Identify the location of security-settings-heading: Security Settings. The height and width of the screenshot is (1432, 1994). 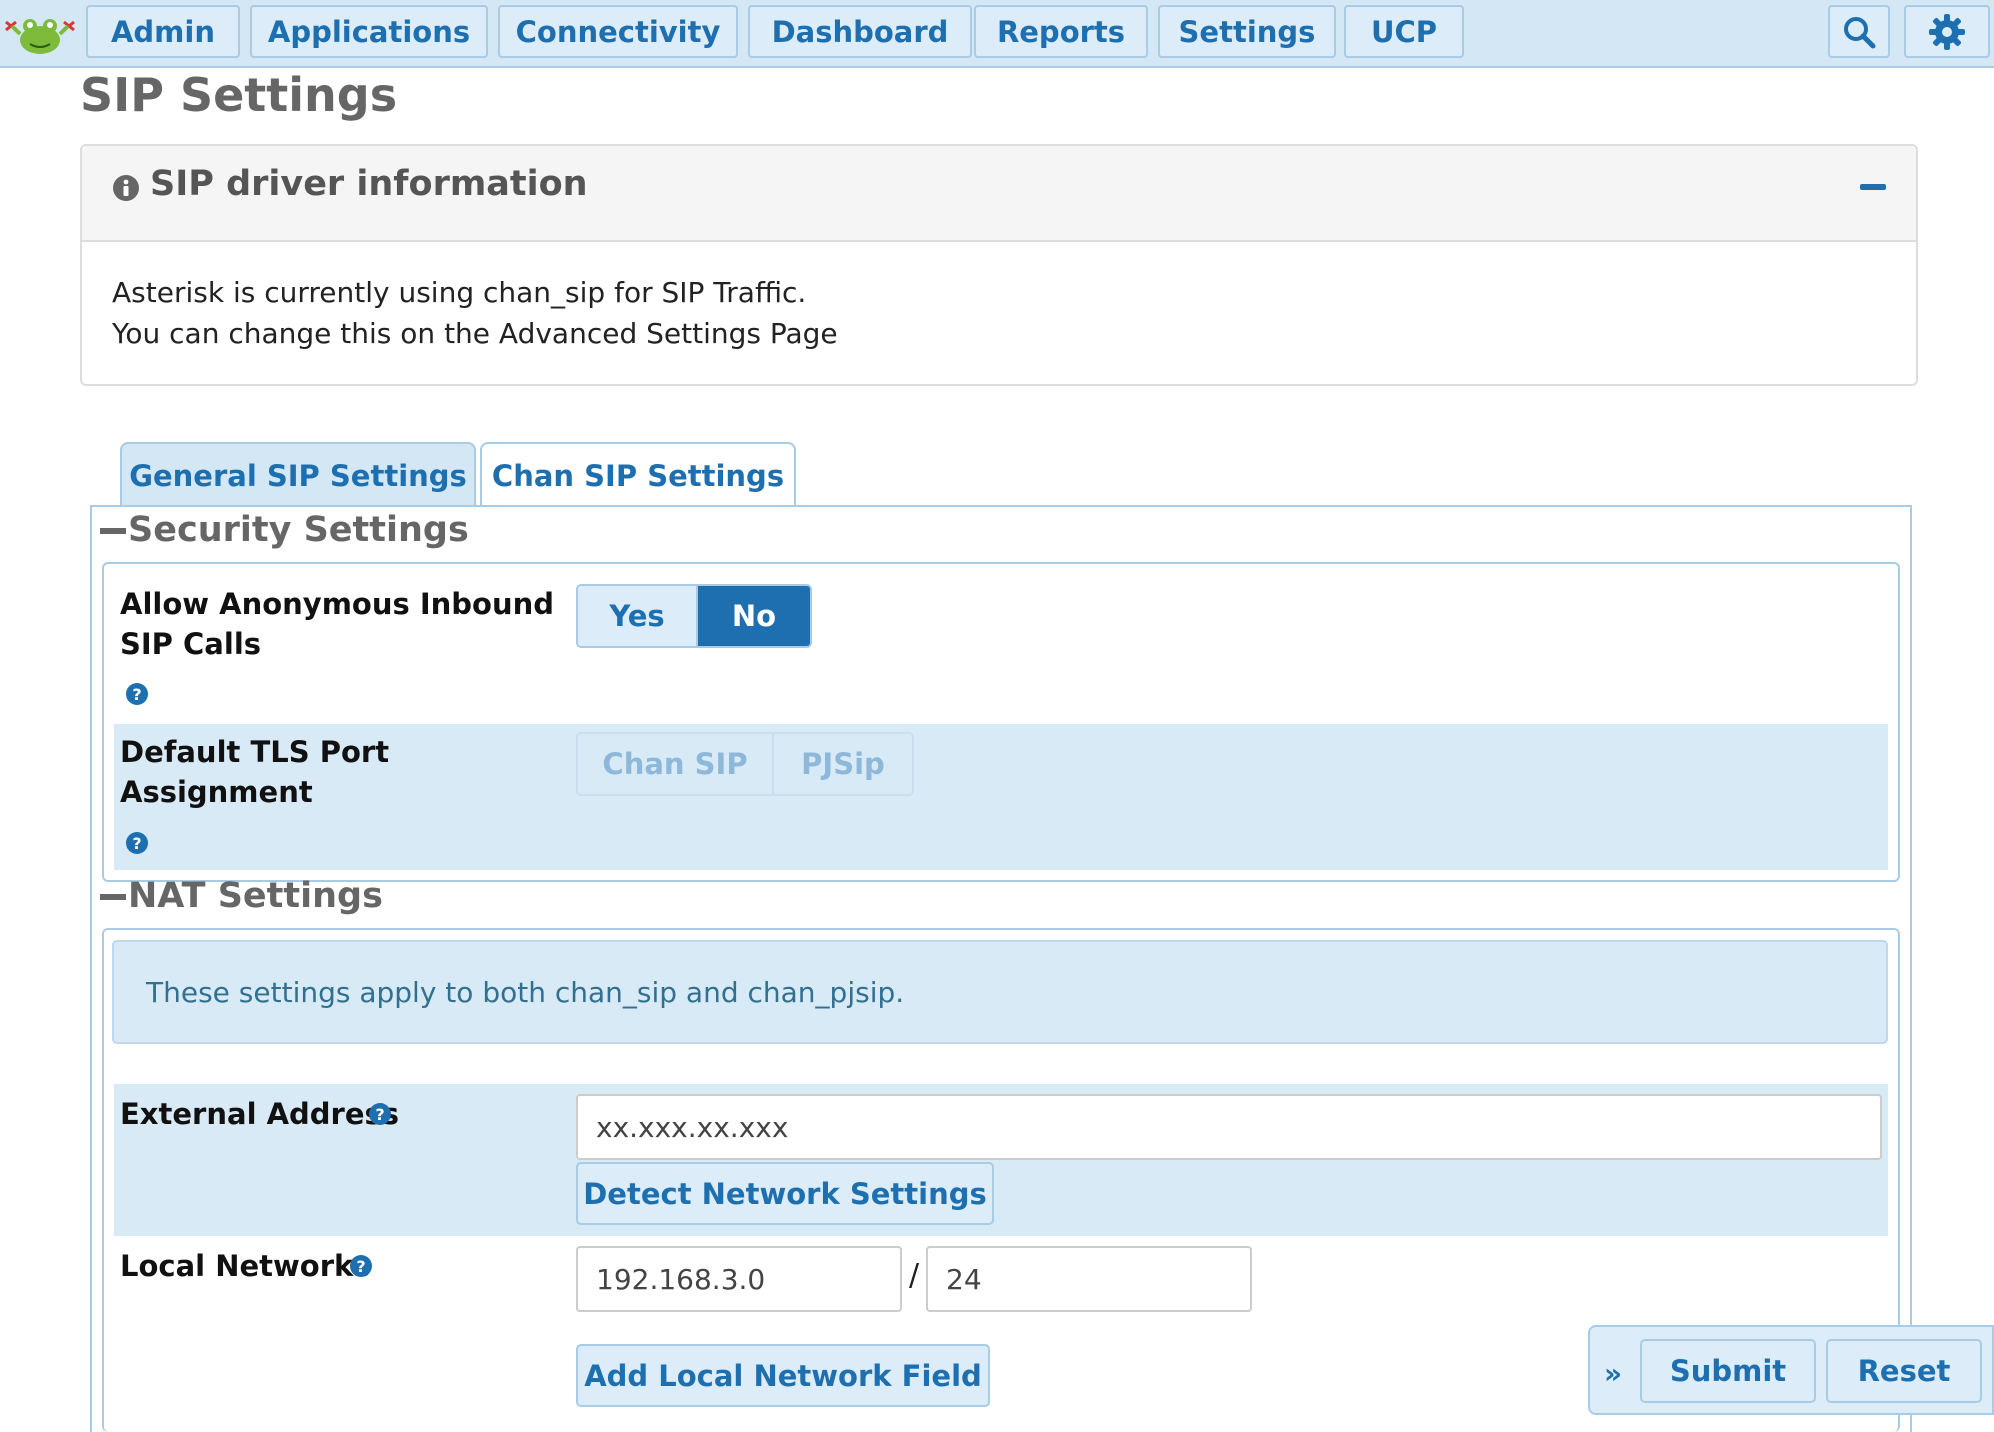
(284, 530).